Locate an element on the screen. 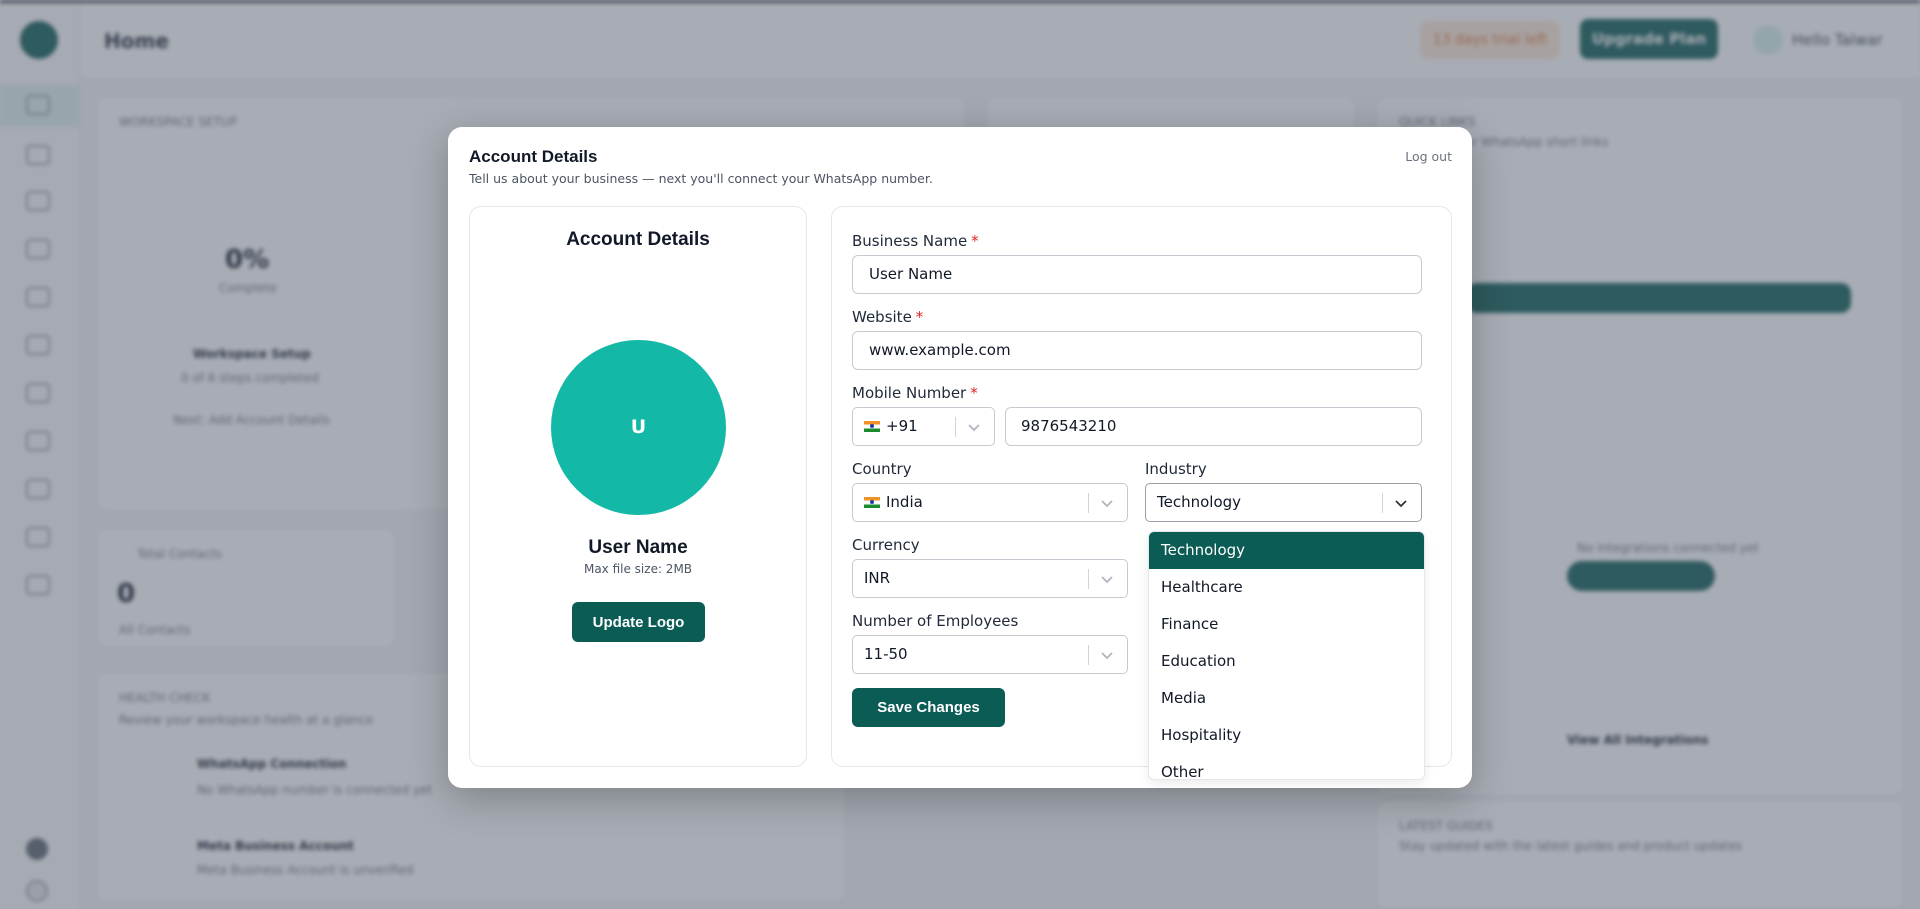 The width and height of the screenshot is (1920, 909). industry-option-other: Other is located at coordinates (1286, 766).